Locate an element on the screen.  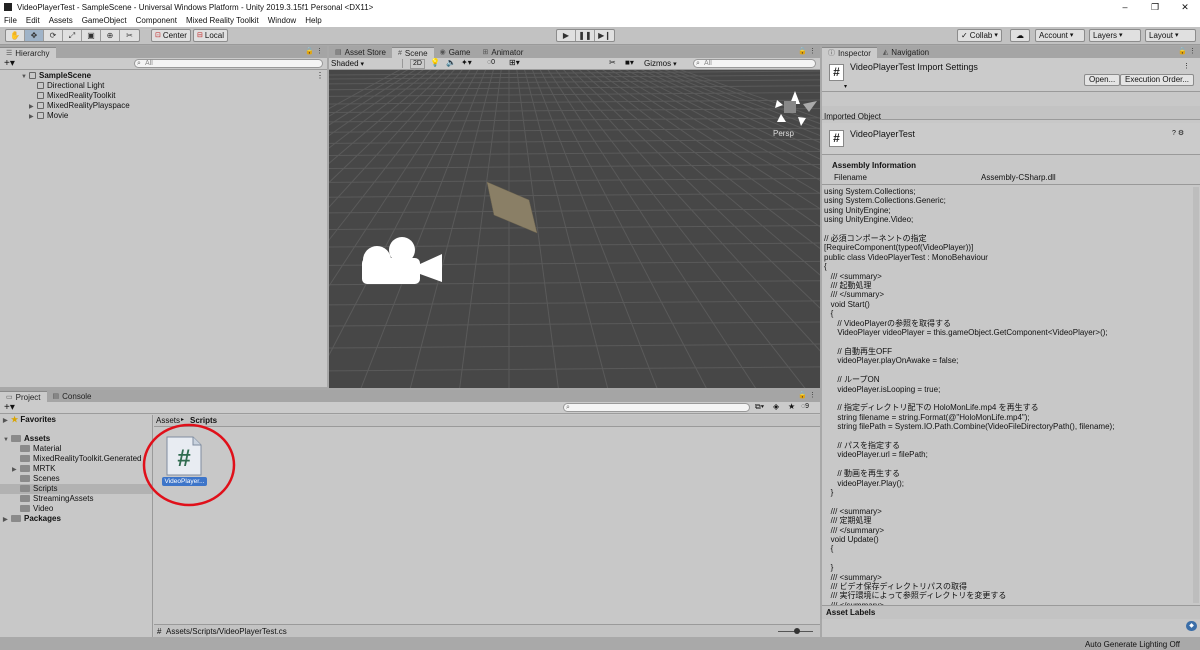
settings-menu-icon: ⋮ is located at coordinates (1186, 66).